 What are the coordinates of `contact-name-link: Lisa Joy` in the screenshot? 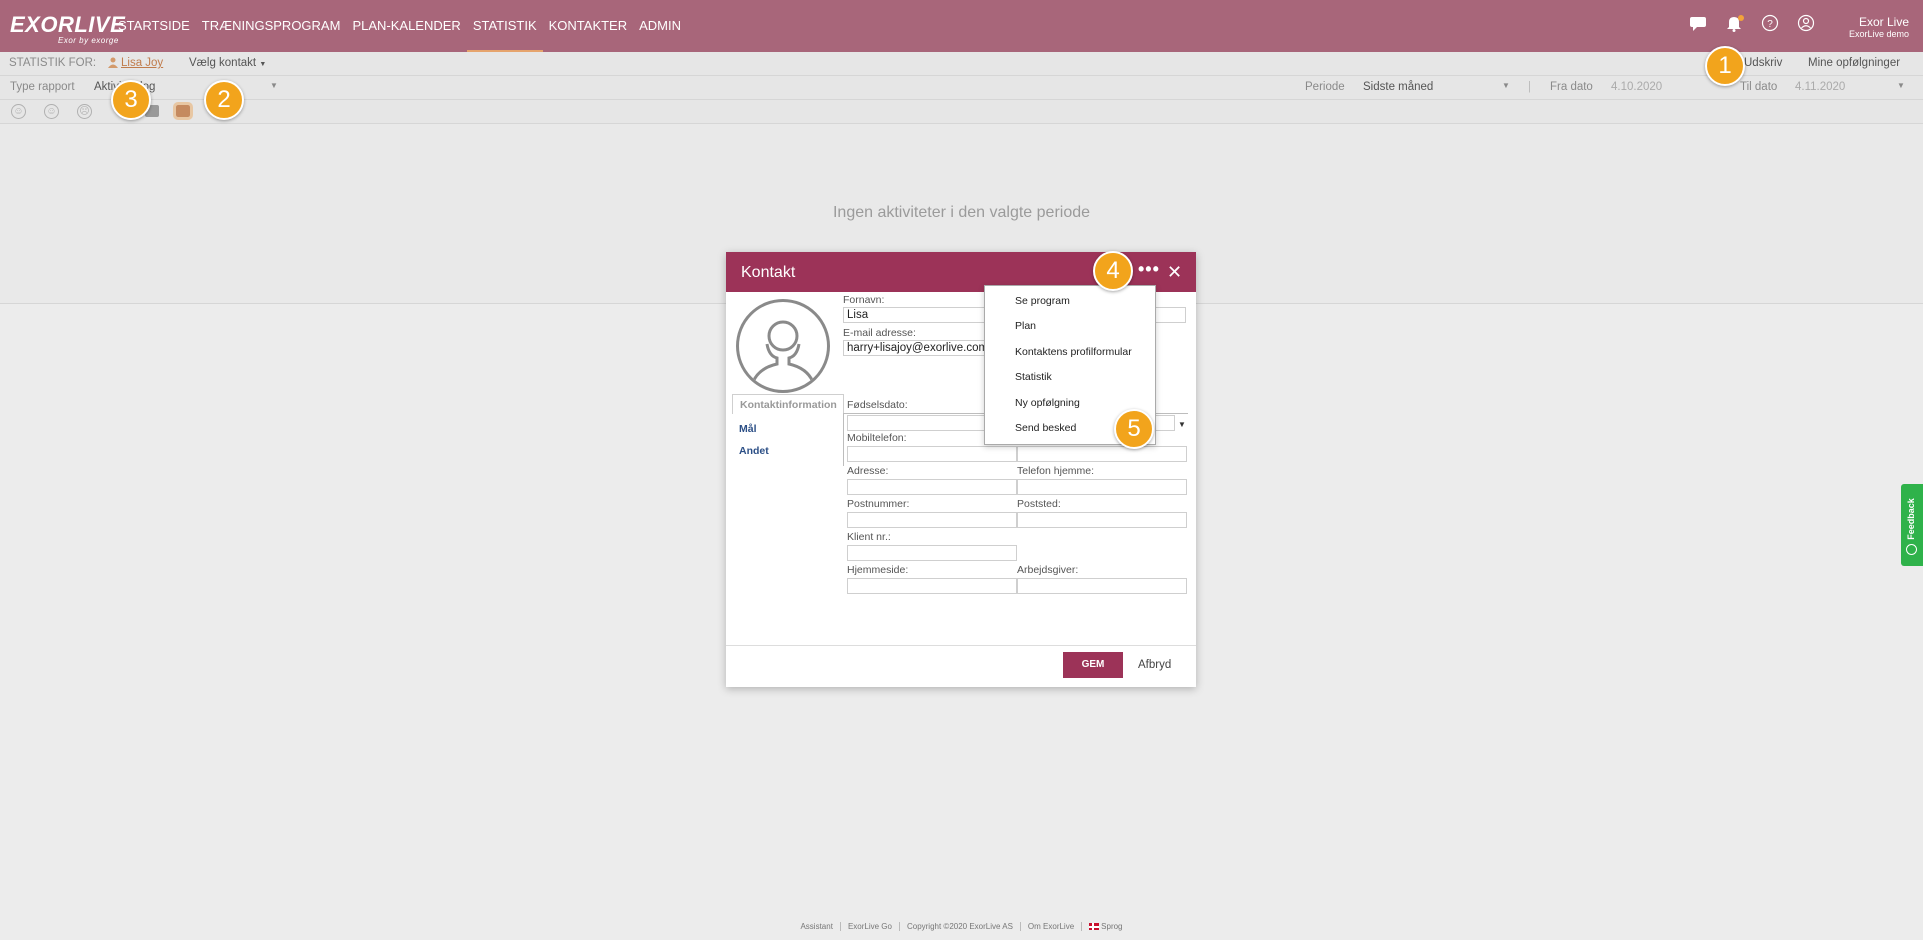 It's located at (142, 63).